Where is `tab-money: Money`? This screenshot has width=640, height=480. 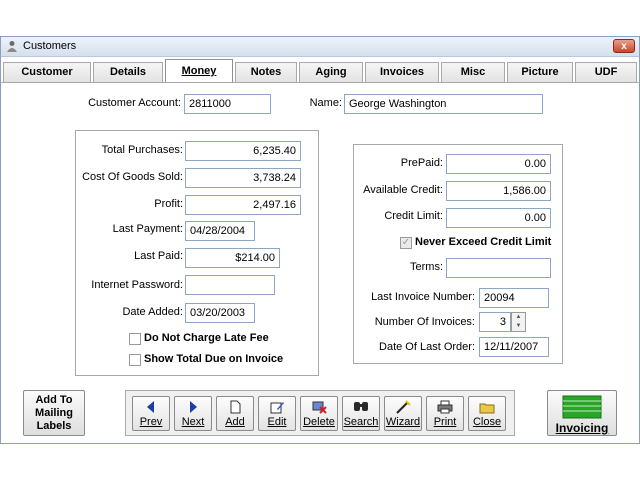 tab-money: Money is located at coordinates (199, 71).